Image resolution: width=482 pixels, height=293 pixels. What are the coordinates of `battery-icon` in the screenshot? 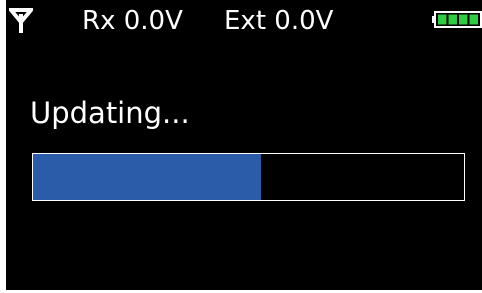 It's located at (457, 19).